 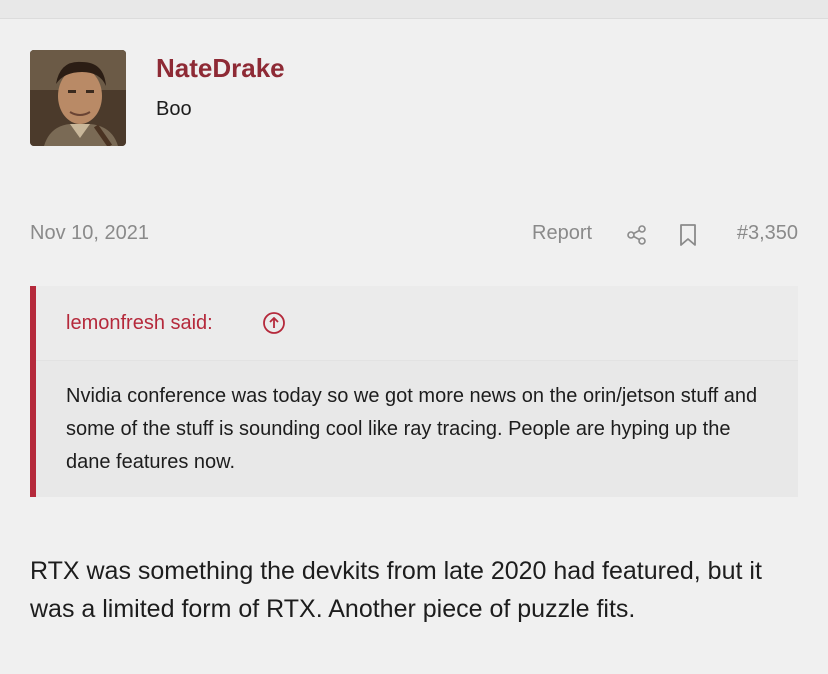 What do you see at coordinates (274, 323) in the screenshot?
I see `arrow-up-circle-icon` at bounding box center [274, 323].